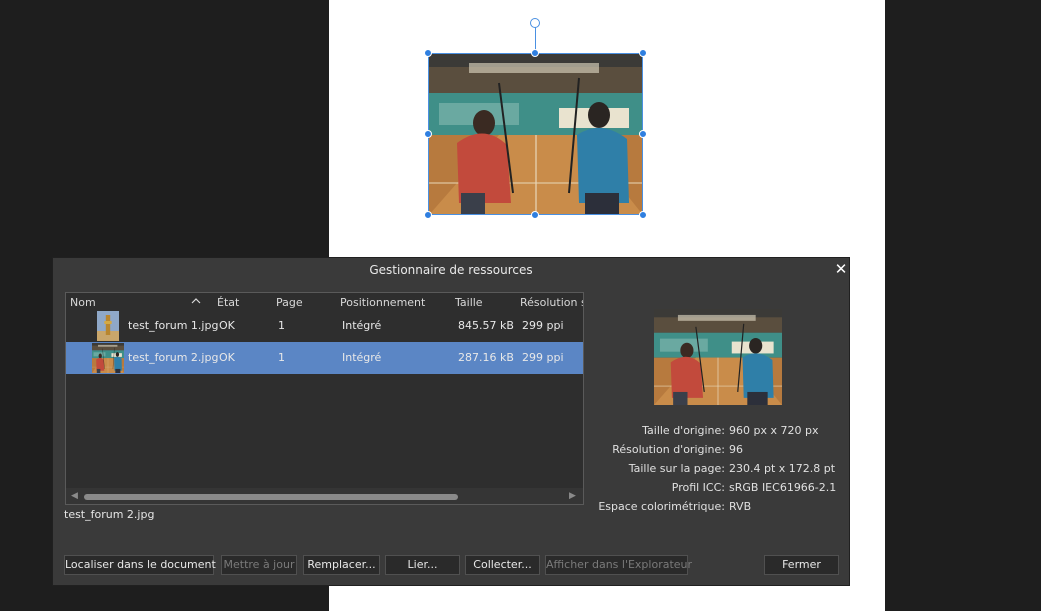 The width and height of the screenshot is (1041, 611). I want to click on locate-in-document-button: Localiser dans le document, so click(140, 565).